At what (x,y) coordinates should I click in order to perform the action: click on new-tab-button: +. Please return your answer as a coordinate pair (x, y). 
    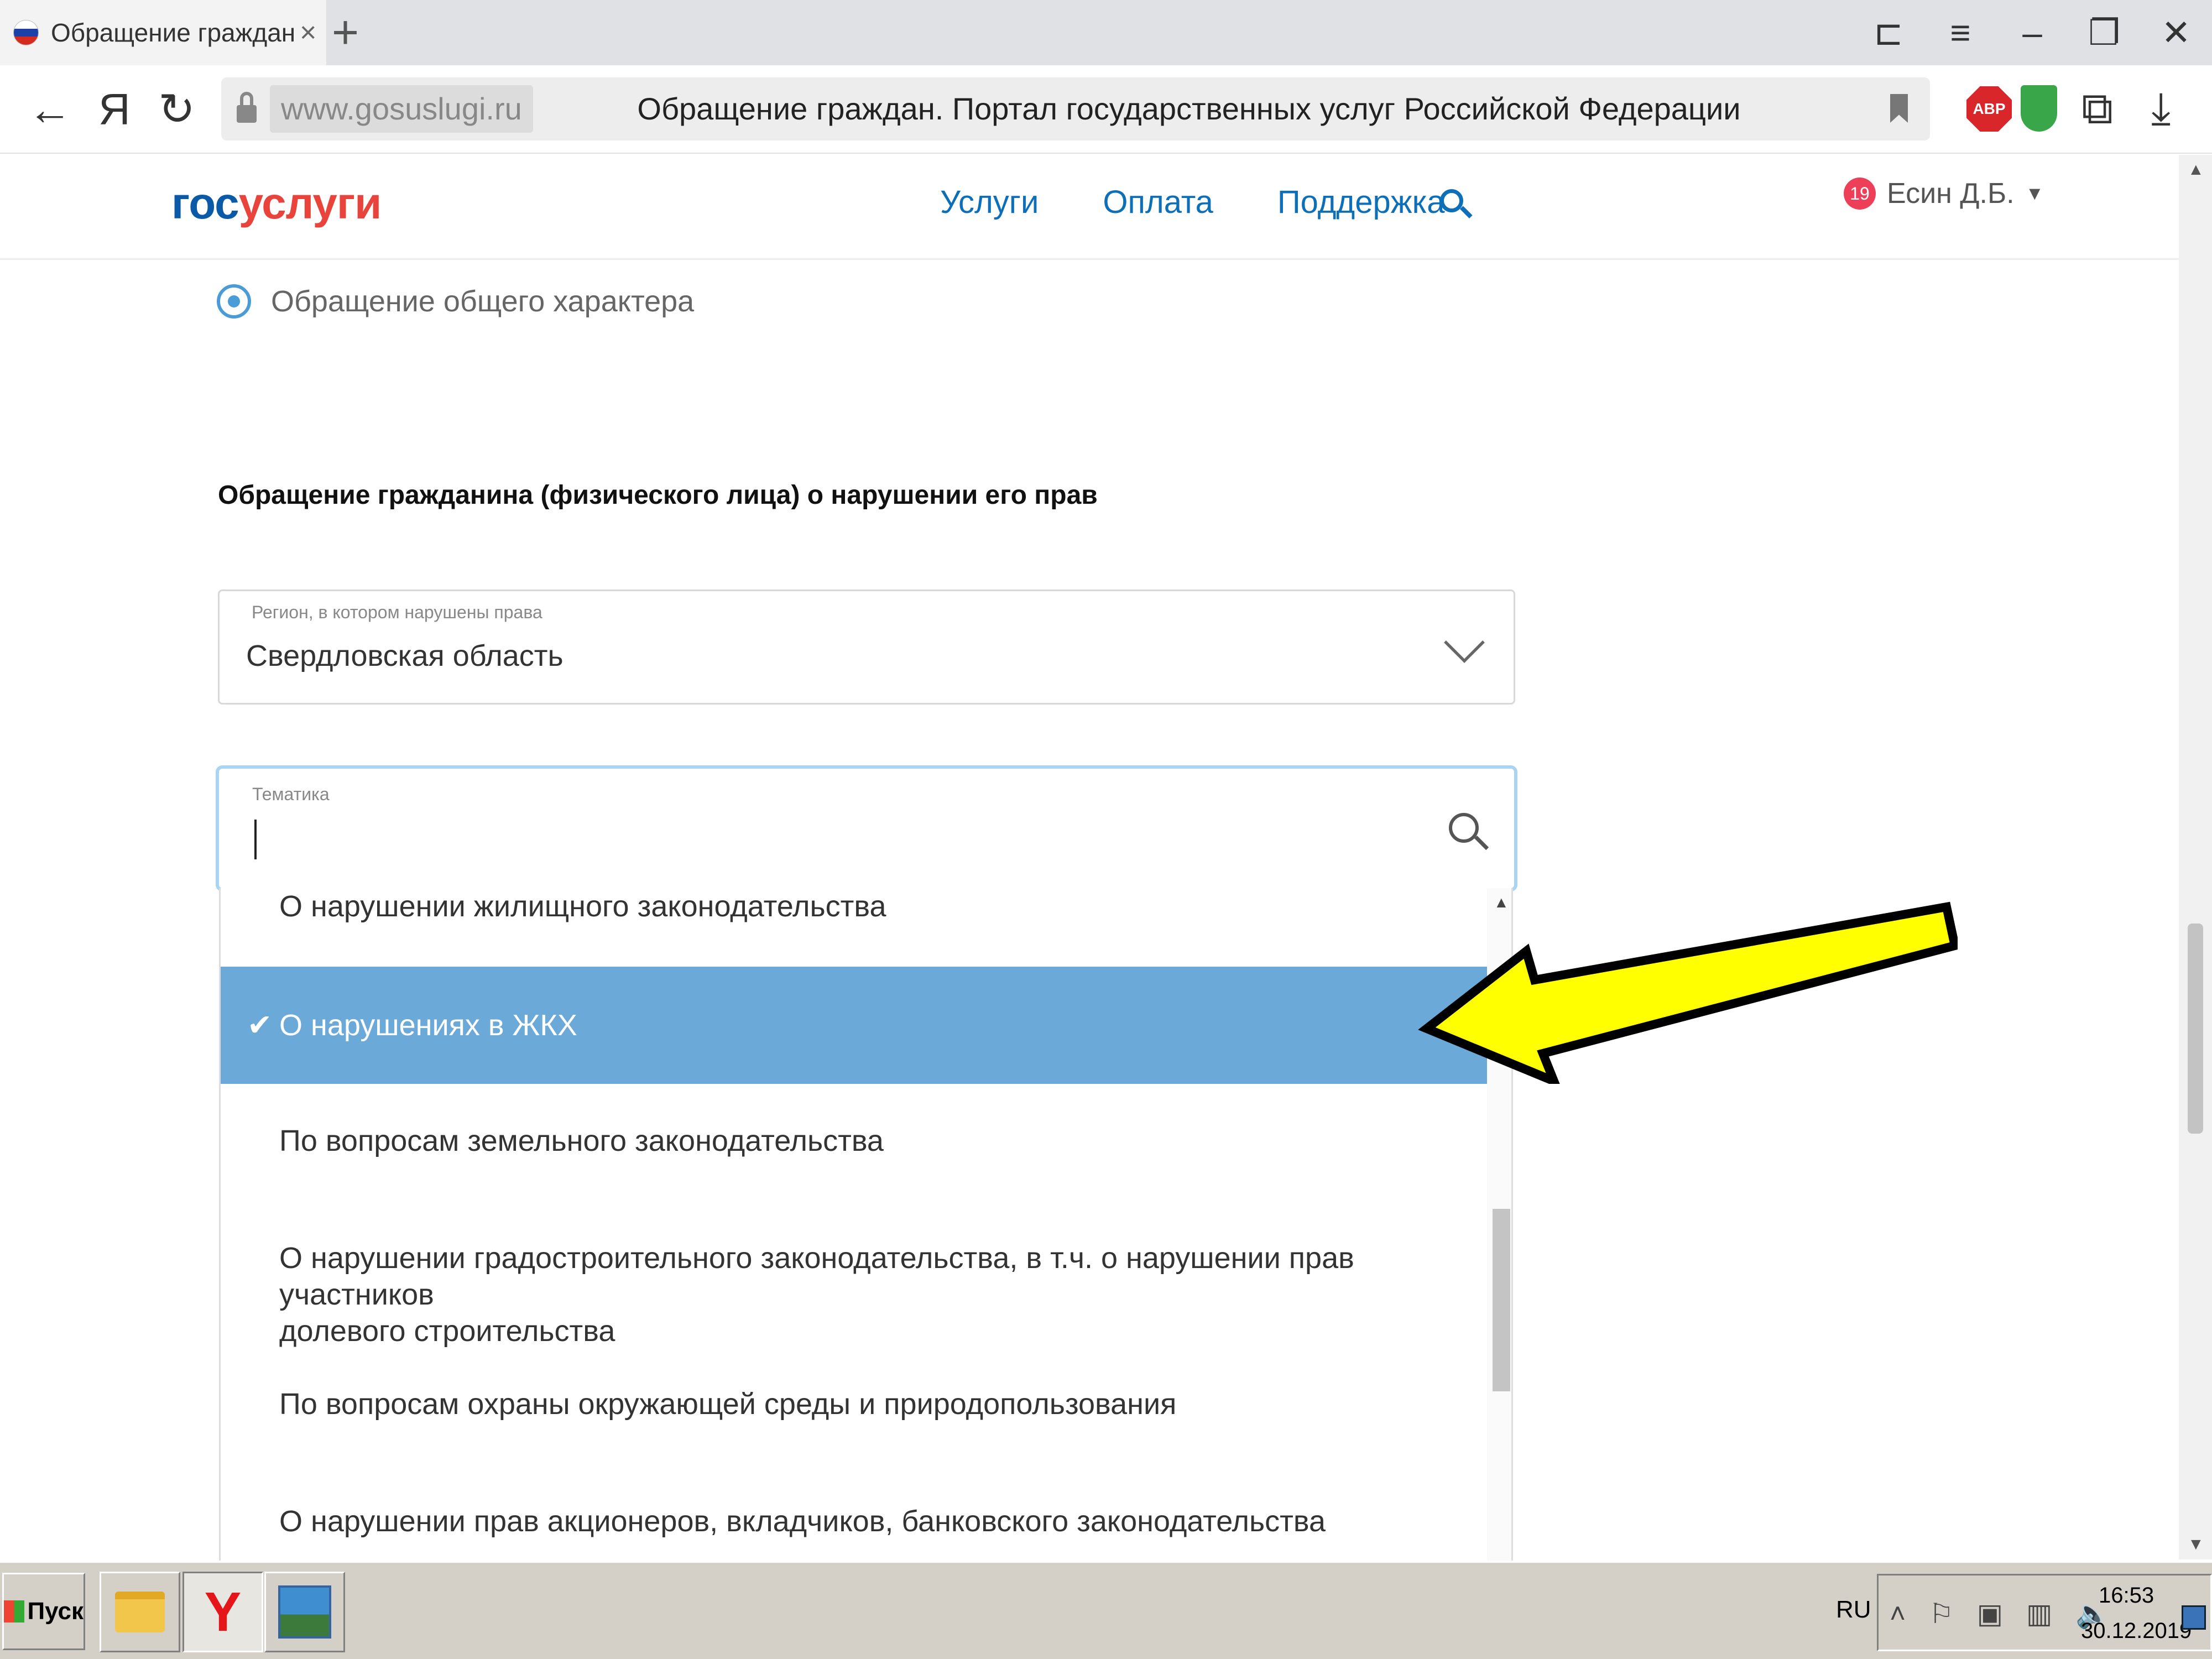
    Looking at the image, I should click on (346, 32).